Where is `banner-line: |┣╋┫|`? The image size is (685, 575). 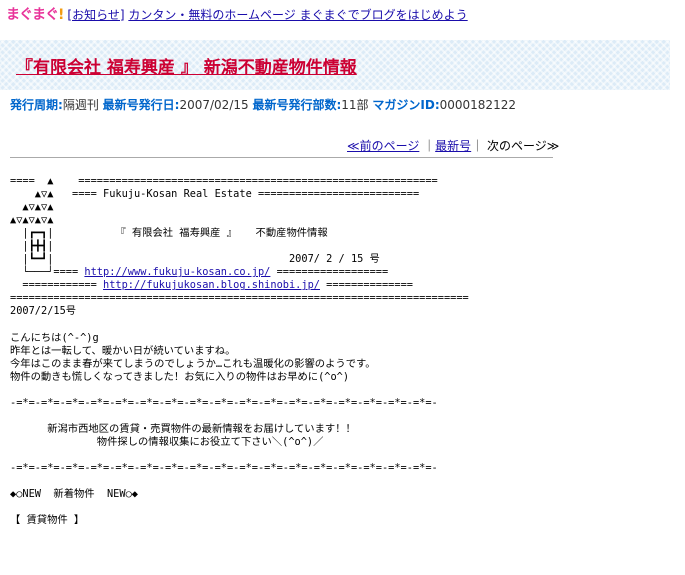
banner-line: |┣╋┫| is located at coordinates (32, 246).